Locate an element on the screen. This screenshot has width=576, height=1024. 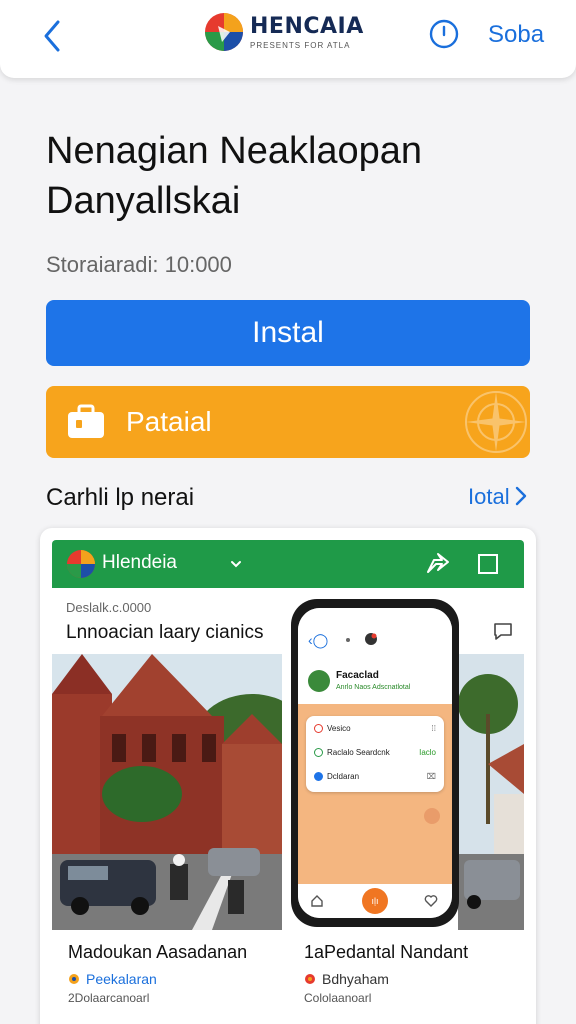
preview-logo-icon is located at coordinates (81, 564).